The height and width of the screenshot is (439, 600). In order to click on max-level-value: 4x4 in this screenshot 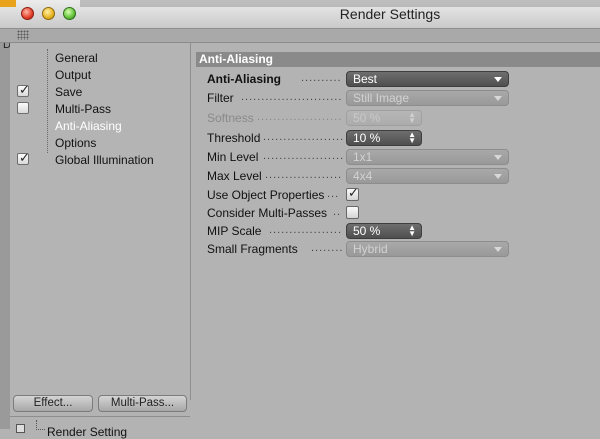, I will do `click(363, 176)`.